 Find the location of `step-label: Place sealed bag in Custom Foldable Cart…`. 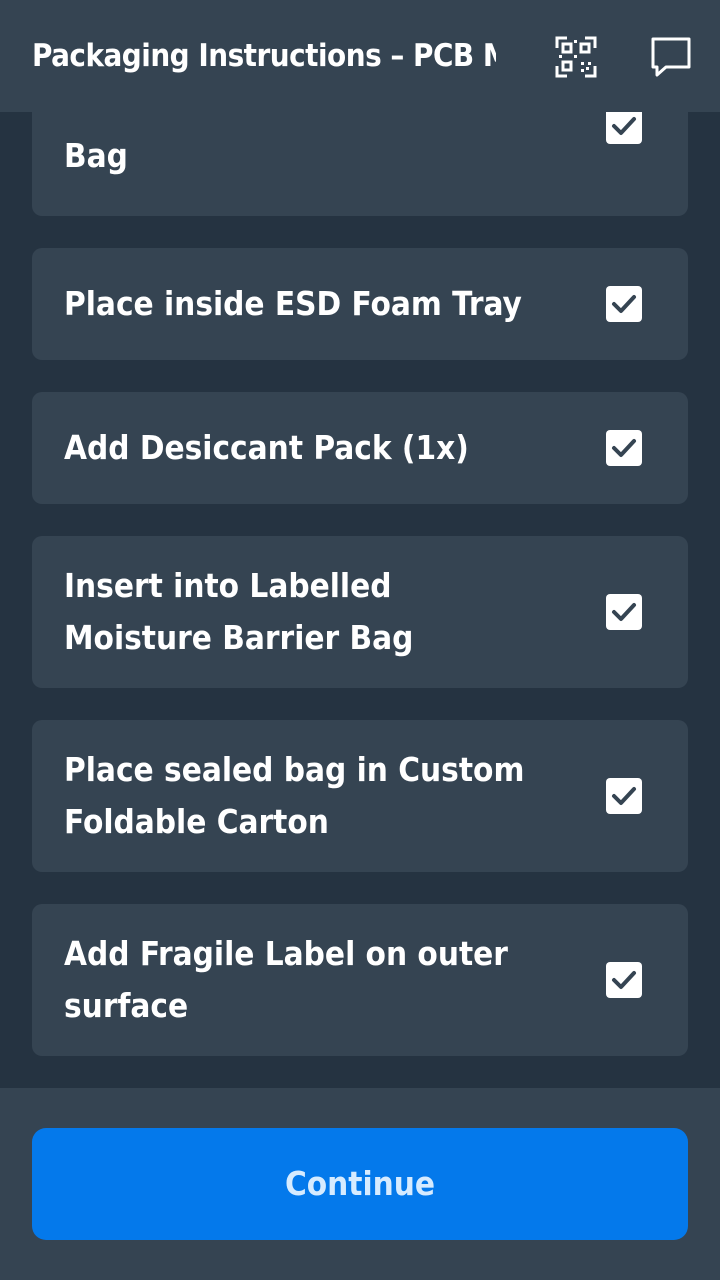

step-label: Place sealed bag in Custom Foldable Cart… is located at coordinates (294, 795).